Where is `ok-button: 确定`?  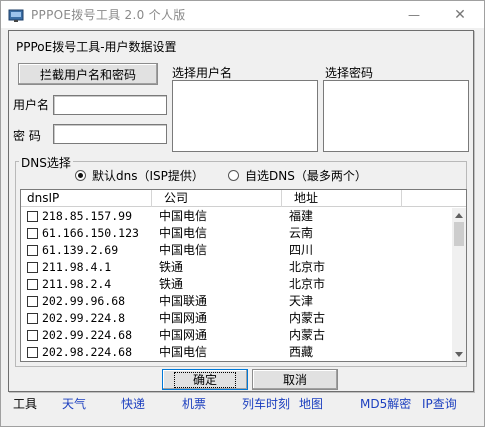
ok-button: 确定 is located at coordinates (205, 379).